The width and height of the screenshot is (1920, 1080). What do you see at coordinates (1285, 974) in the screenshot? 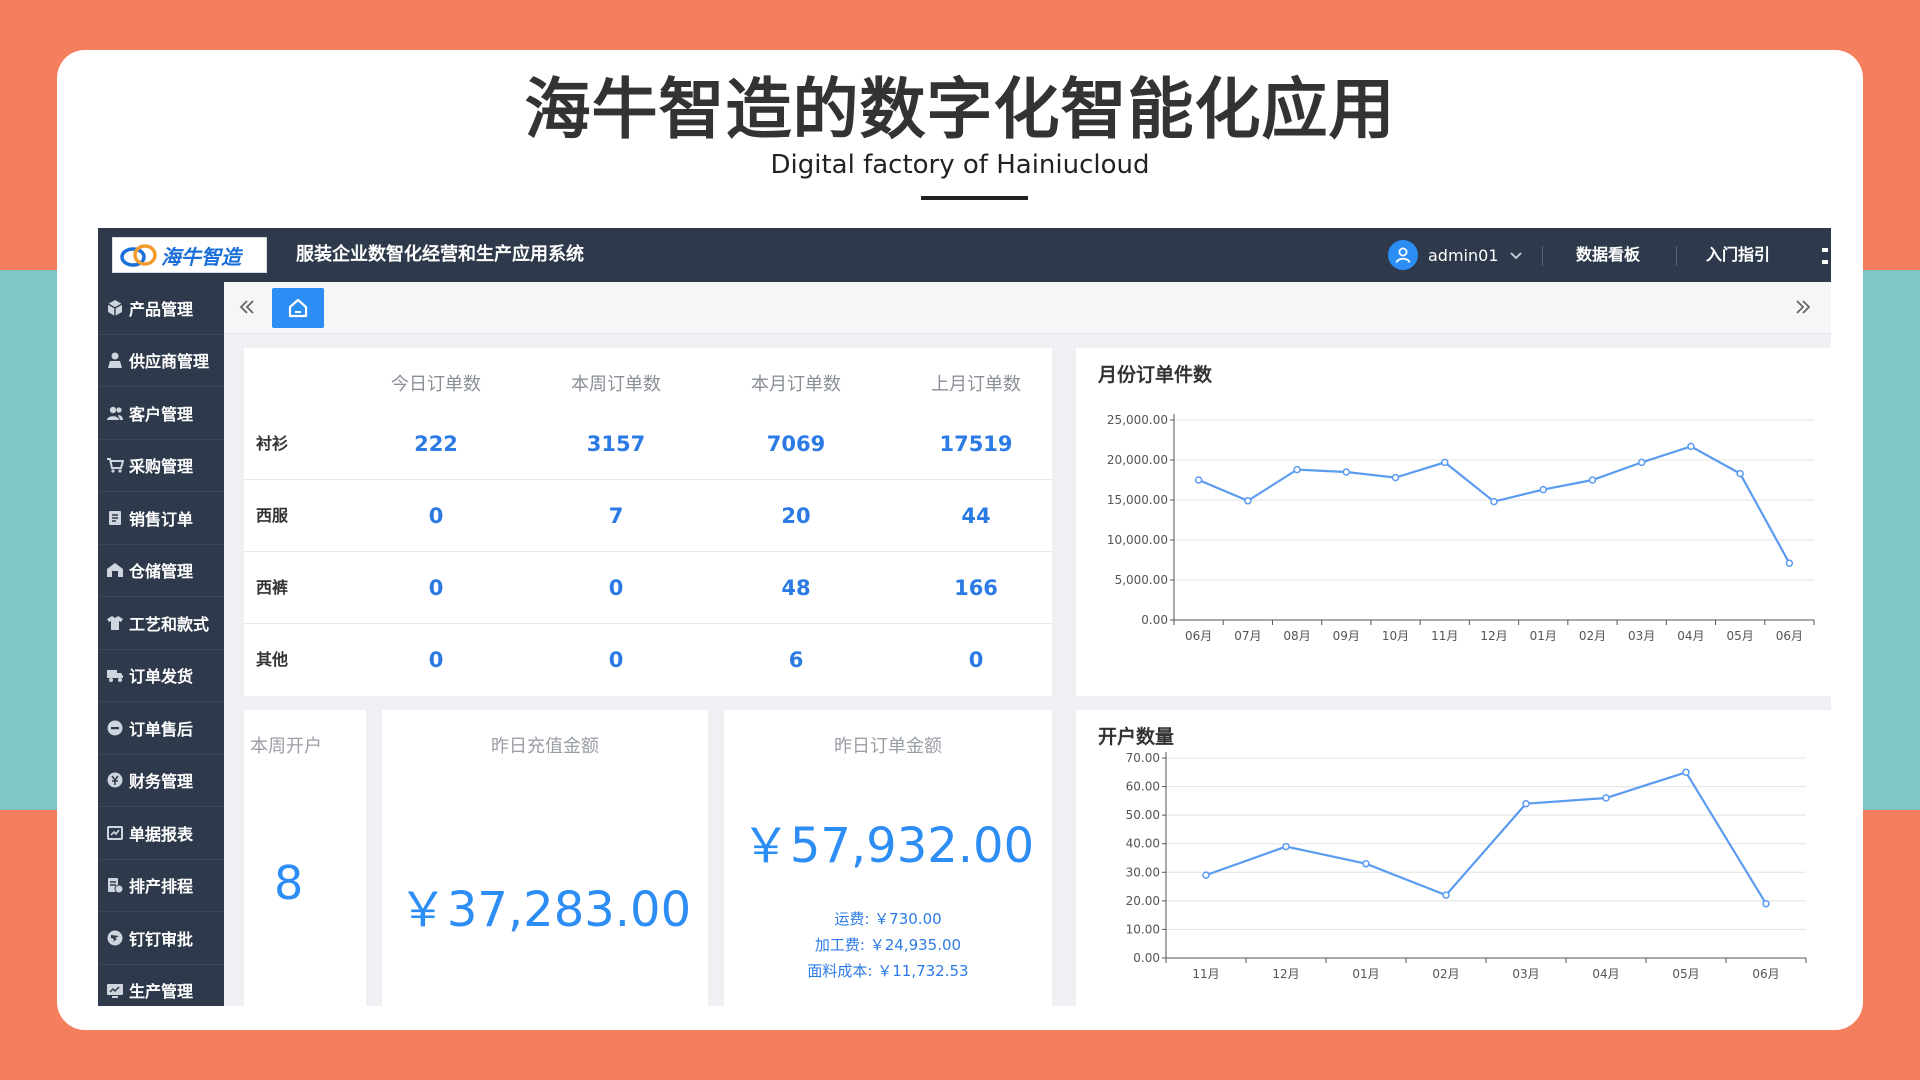
I see `x-tick-label: 12月` at bounding box center [1285, 974].